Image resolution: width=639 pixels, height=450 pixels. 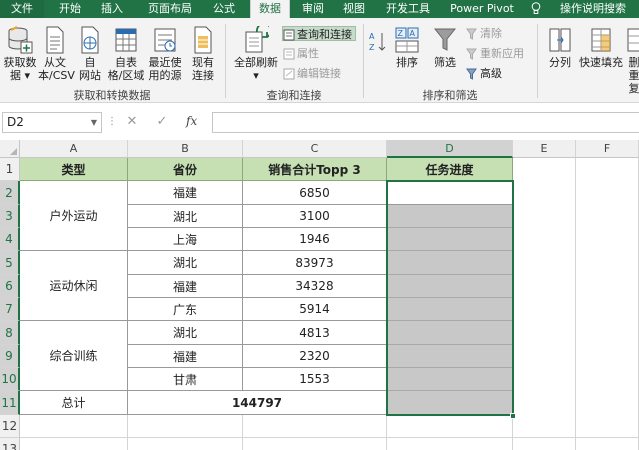 What do you see at coordinates (162, 122) in the screenshot?
I see `check-icon: ✓` at bounding box center [162, 122].